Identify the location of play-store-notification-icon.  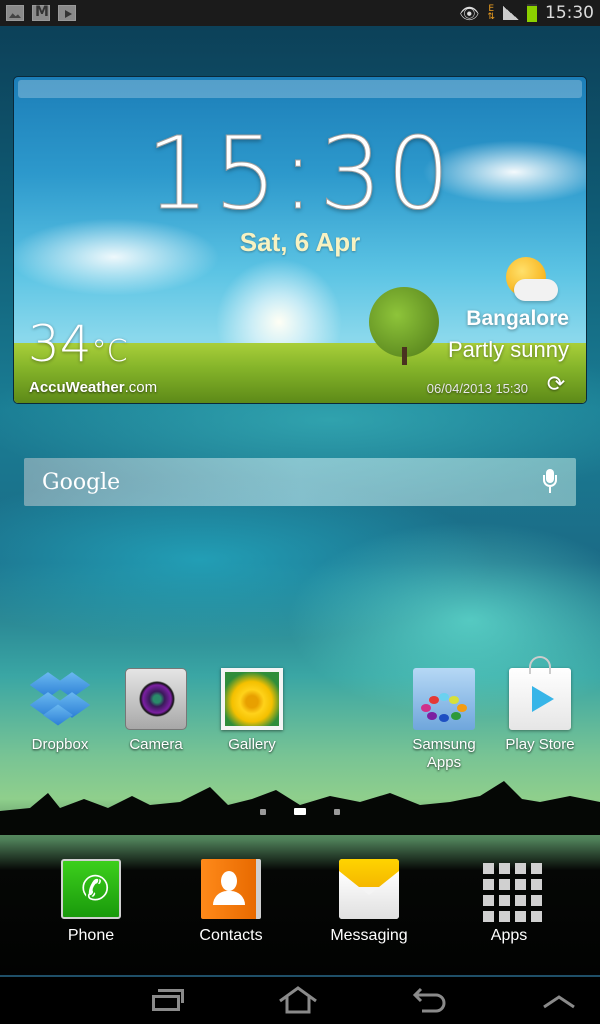
(67, 13).